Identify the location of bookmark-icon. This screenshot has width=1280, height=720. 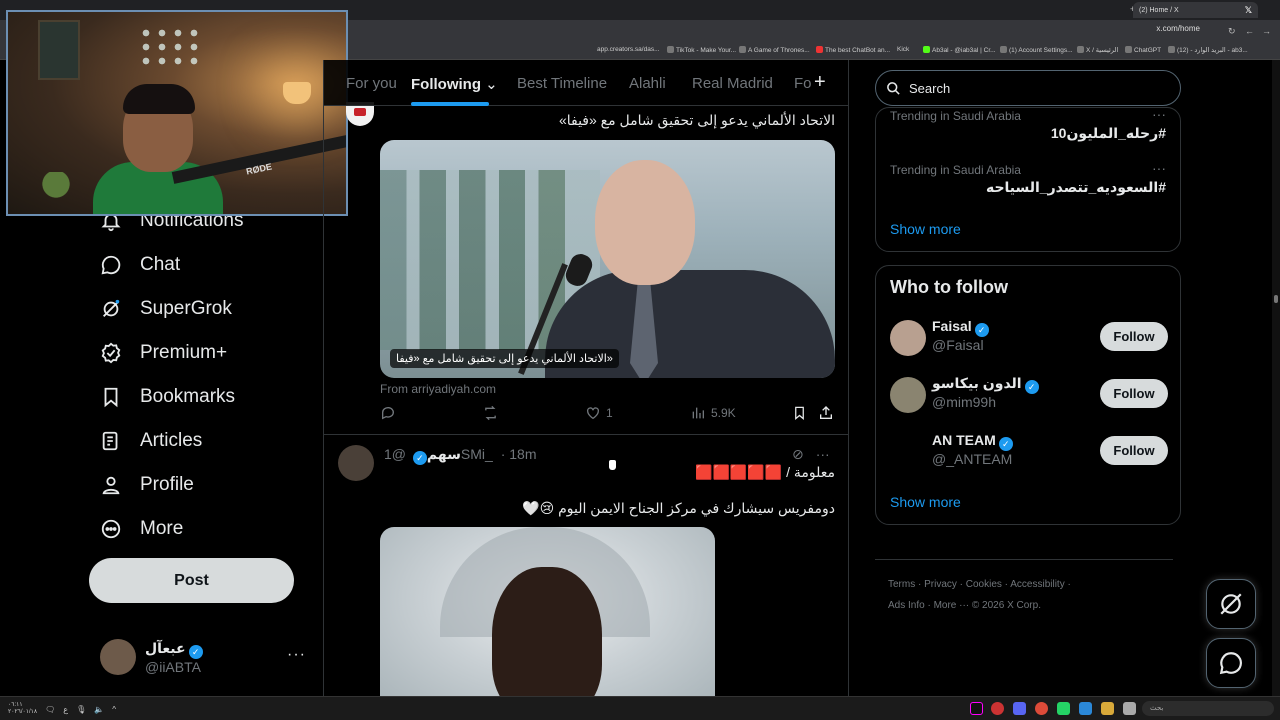
(799, 413).